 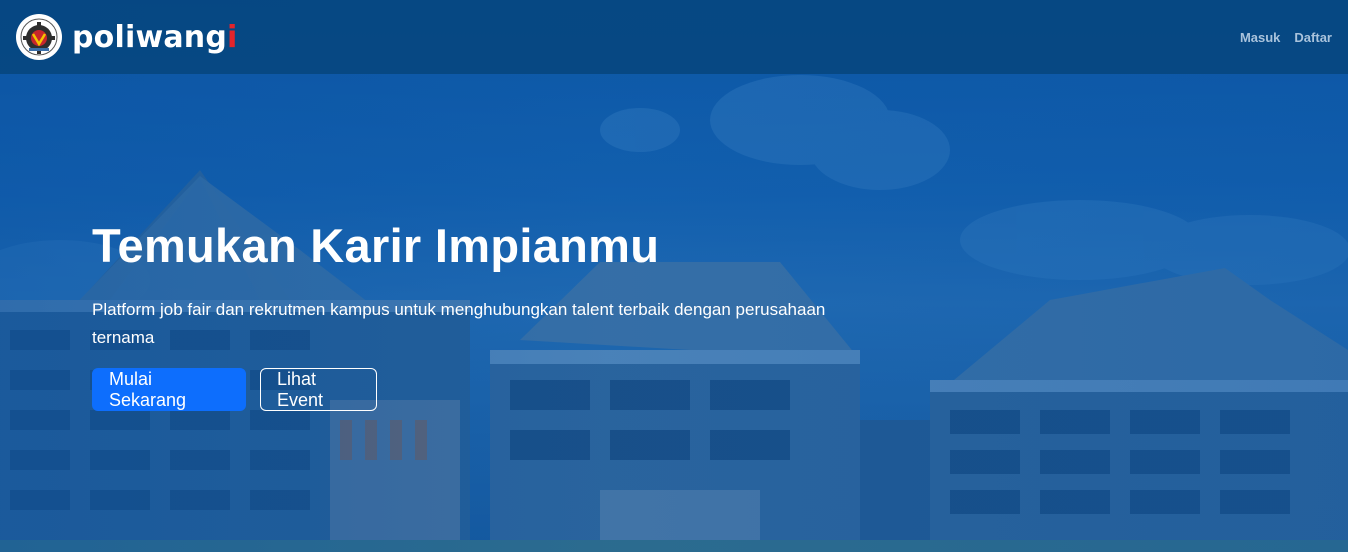 What do you see at coordinates (472, 389) in the screenshot?
I see `hero-actions: Mulai Sekarang Lihat Event` at bounding box center [472, 389].